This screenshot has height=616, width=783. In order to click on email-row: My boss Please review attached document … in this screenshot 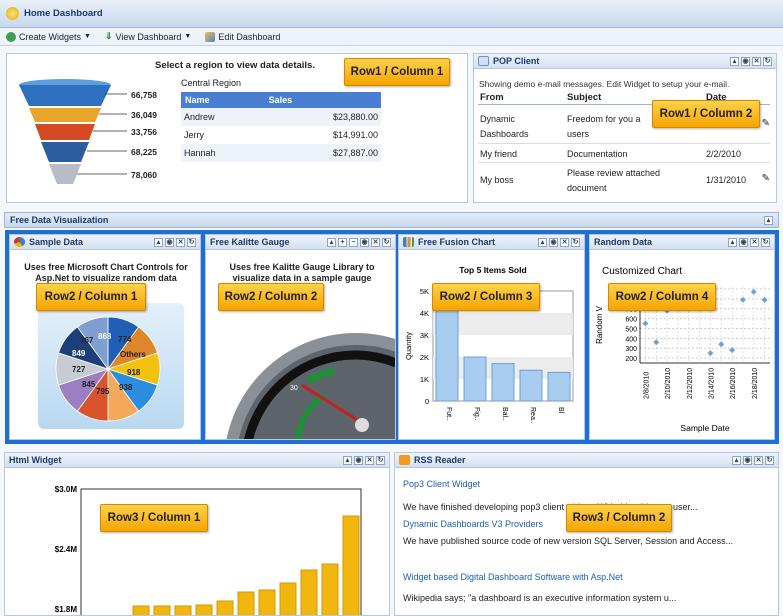, I will do `click(624, 180)`.